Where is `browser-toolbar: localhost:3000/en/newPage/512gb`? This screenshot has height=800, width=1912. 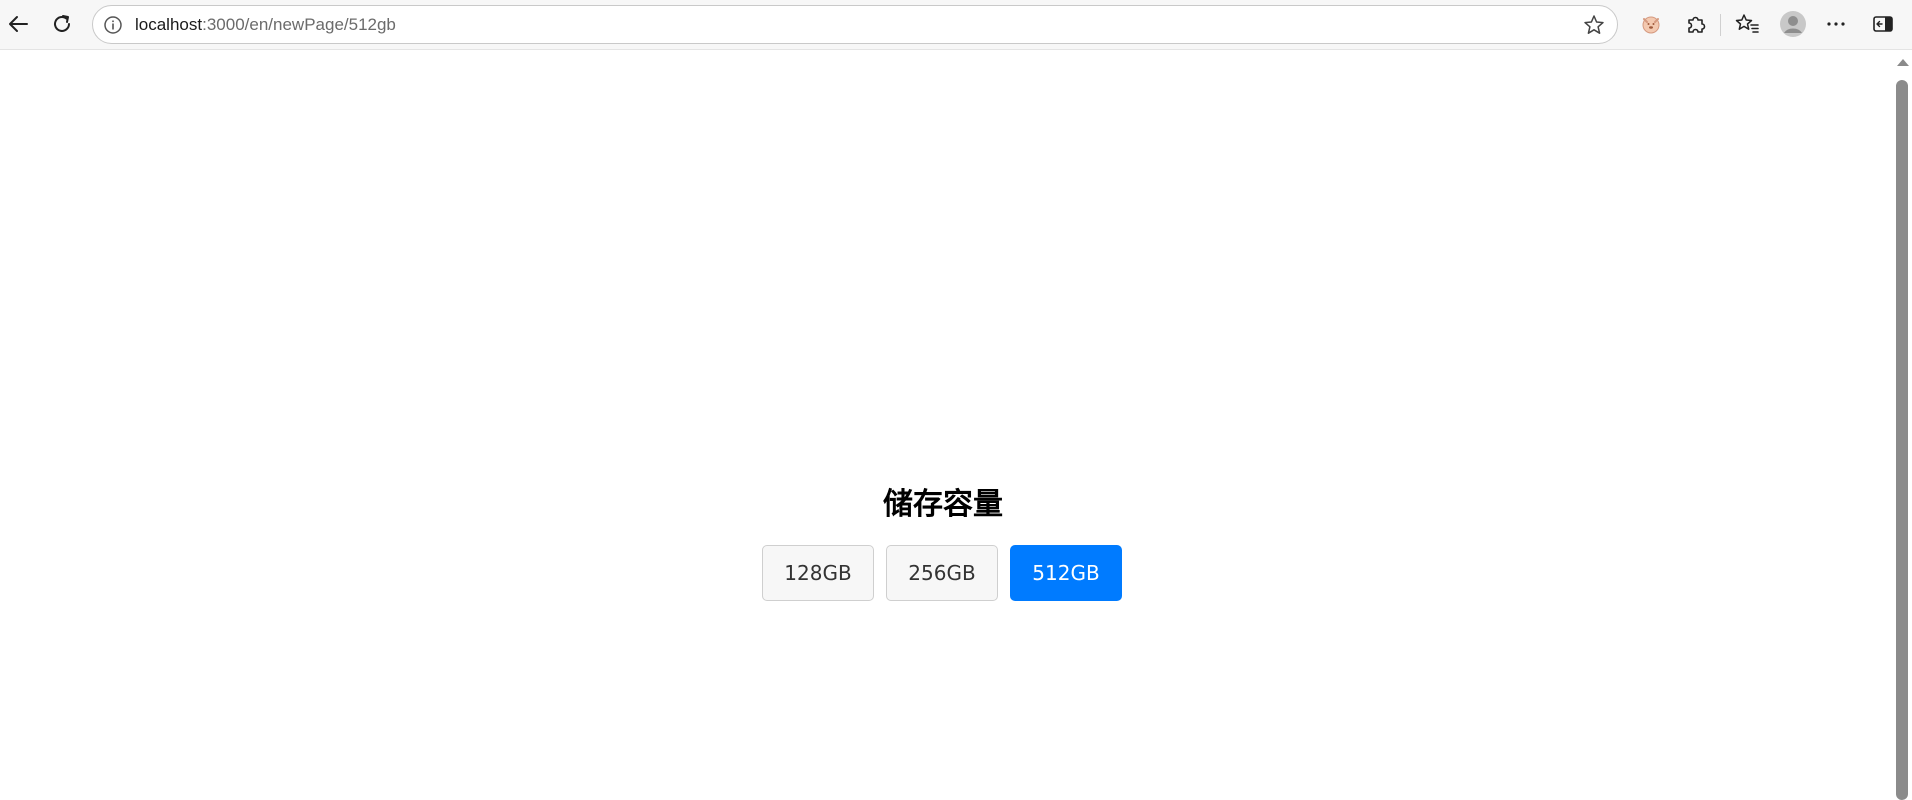
browser-toolbar: localhost:3000/en/newPage/512gb is located at coordinates (956, 25).